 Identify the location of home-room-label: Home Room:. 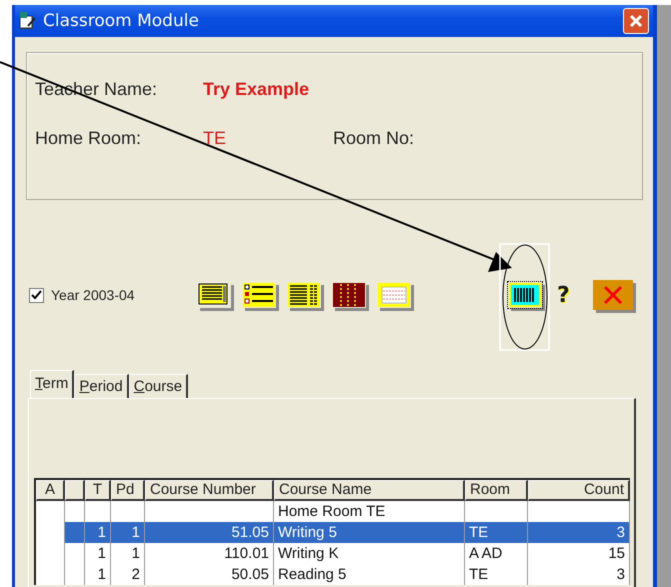
(88, 138).